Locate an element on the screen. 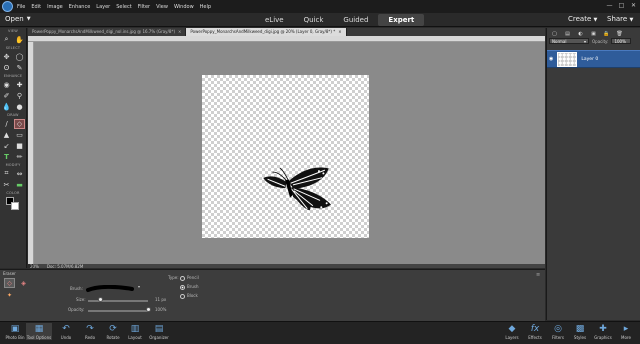 The image size is (640, 344). effects-label: Effects is located at coordinates (535, 337).